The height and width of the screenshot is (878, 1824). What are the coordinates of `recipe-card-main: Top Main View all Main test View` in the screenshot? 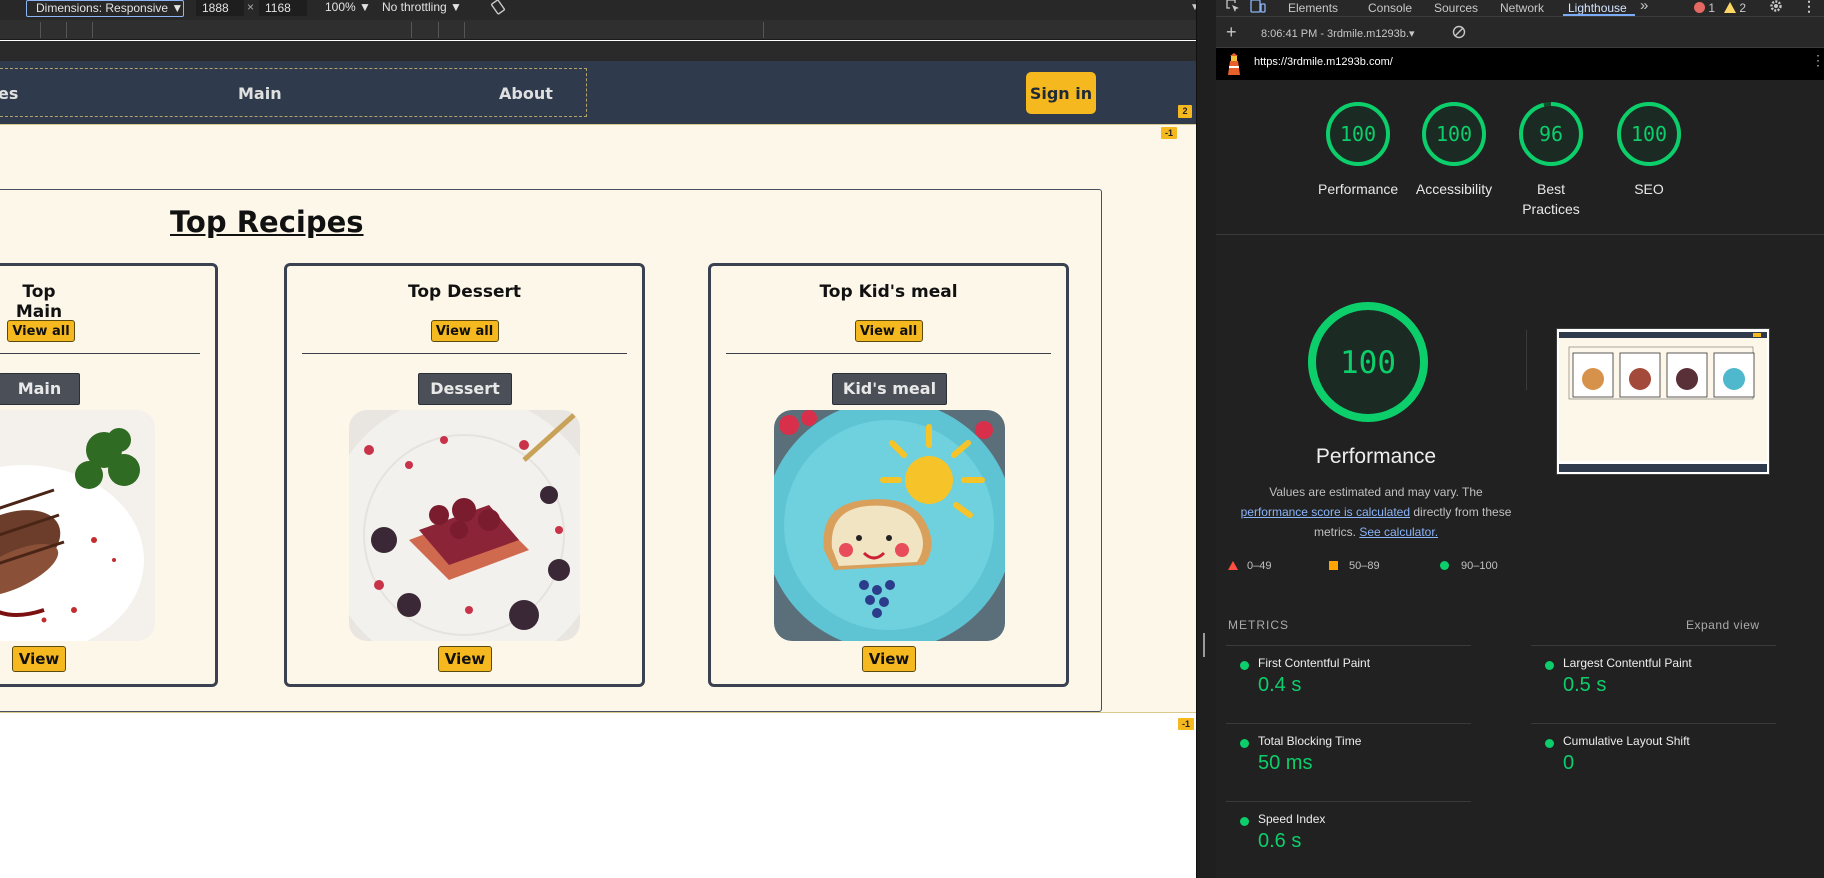 It's located at (109, 475).